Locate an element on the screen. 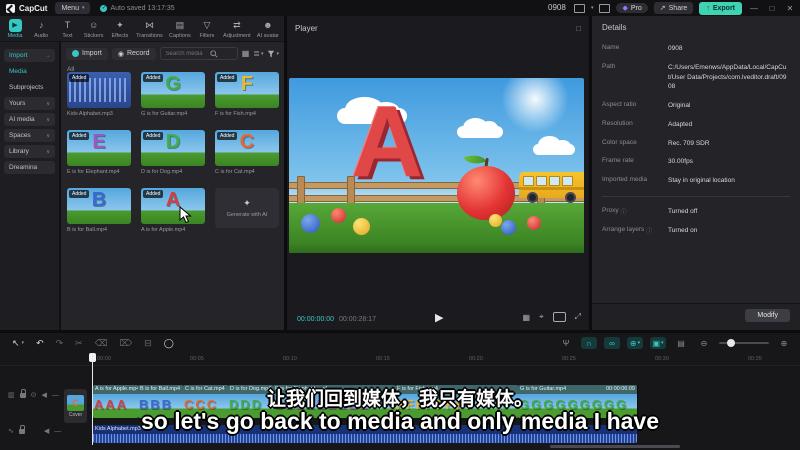 This screenshot has width=800, height=450. ratio-selector-icon is located at coordinates (559, 317).